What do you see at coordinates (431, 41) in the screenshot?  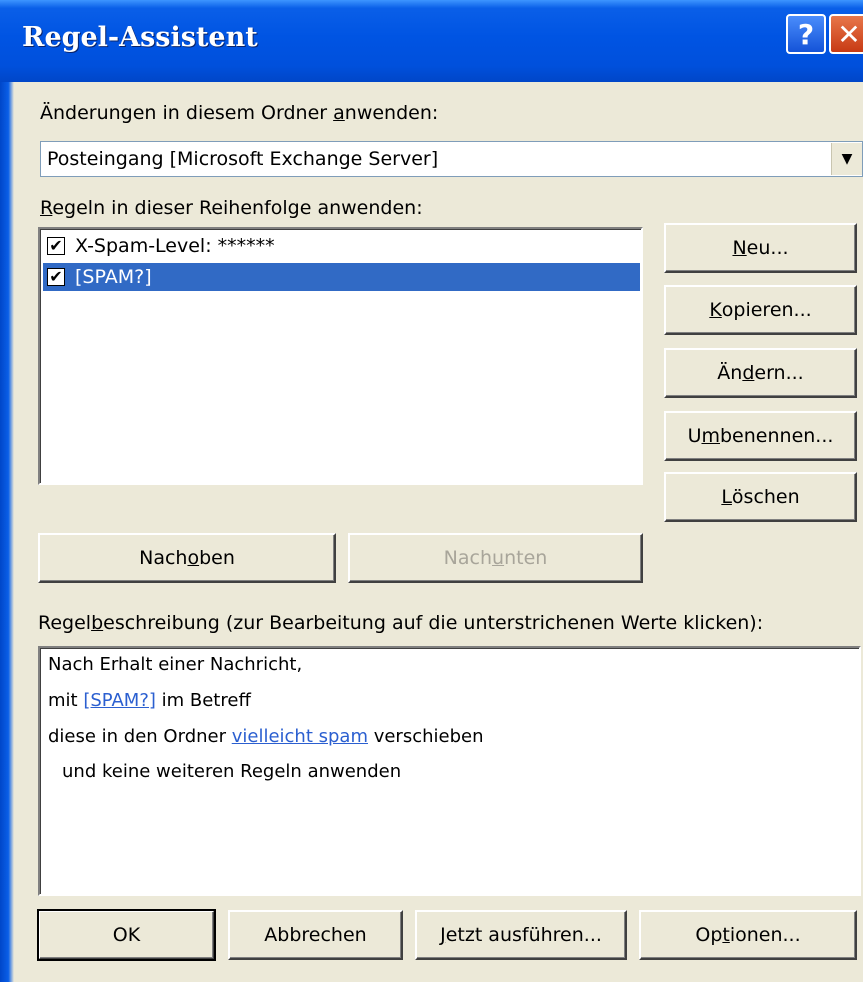 I see `title-bar: Regel-Assistent ? ✕` at bounding box center [431, 41].